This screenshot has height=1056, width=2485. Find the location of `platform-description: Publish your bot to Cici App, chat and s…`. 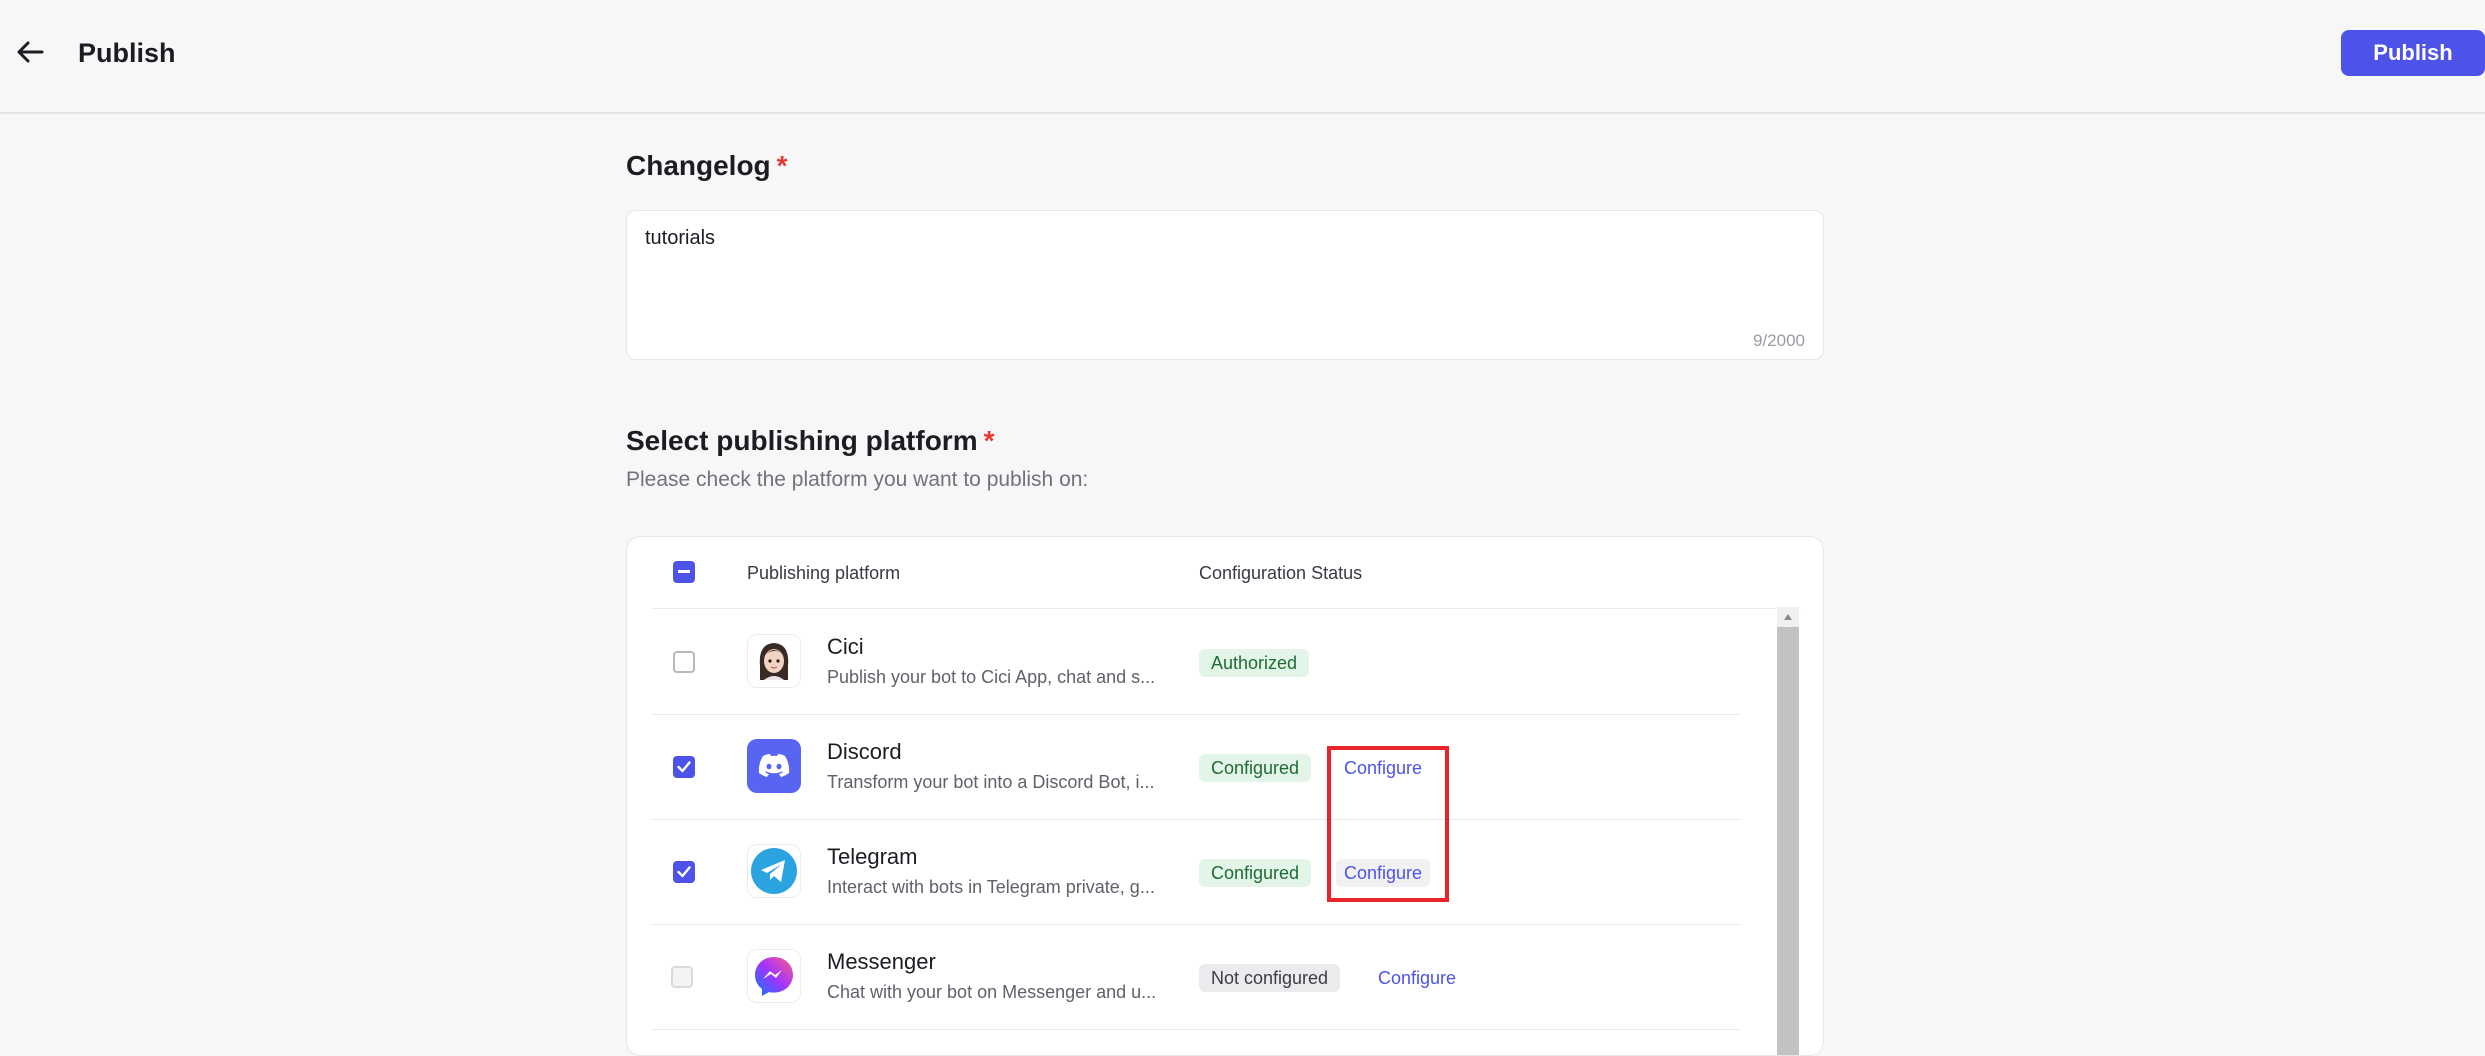

platform-description: Publish your bot to Cici App, chat and s… is located at coordinates (991, 677).